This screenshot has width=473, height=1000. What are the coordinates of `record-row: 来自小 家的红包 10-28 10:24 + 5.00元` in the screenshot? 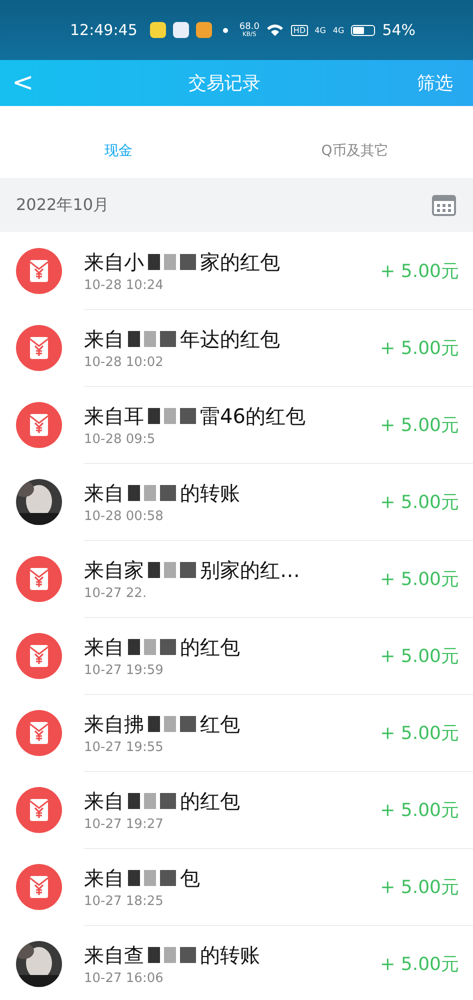 It's located at (236, 270).